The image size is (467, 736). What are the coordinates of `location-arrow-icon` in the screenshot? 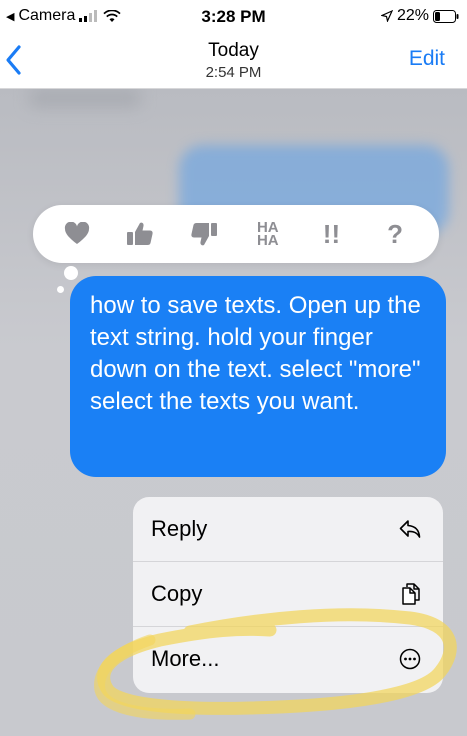 It's located at (386, 16).